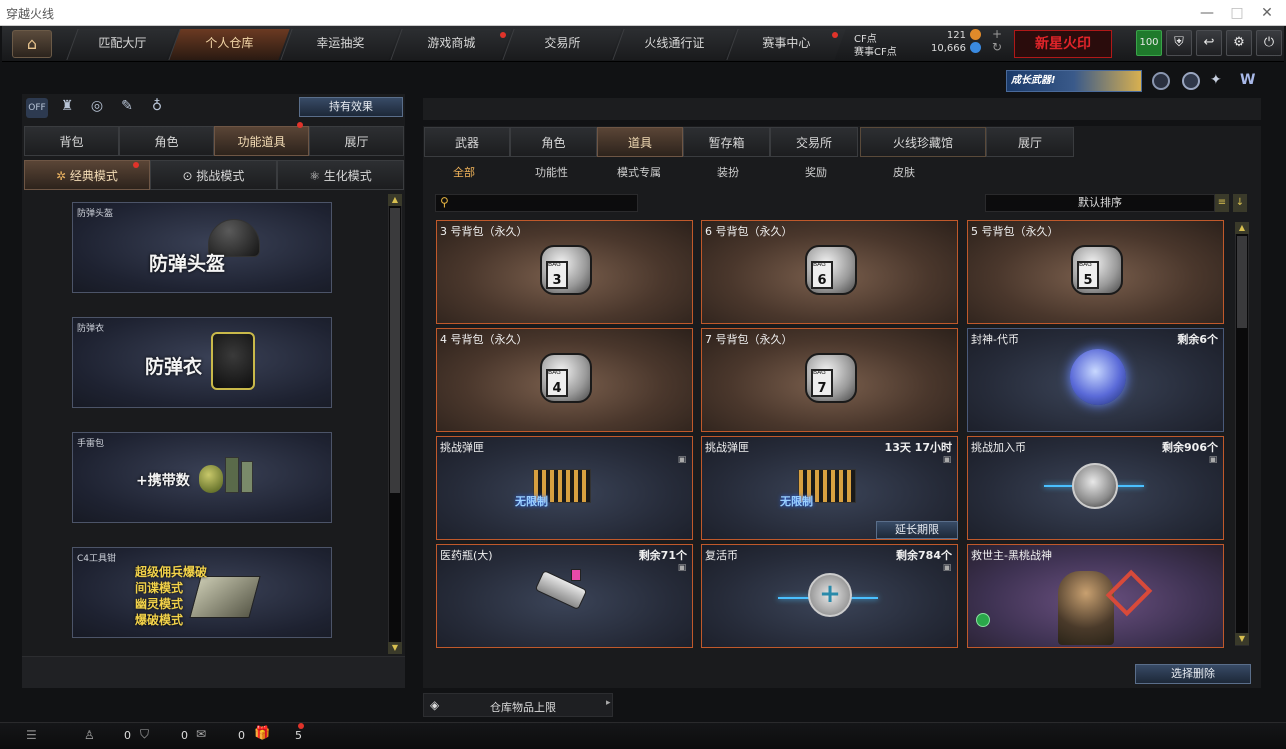  Describe the element at coordinates (395, 350) in the screenshot. I see `left-scroll-thumb` at that location.